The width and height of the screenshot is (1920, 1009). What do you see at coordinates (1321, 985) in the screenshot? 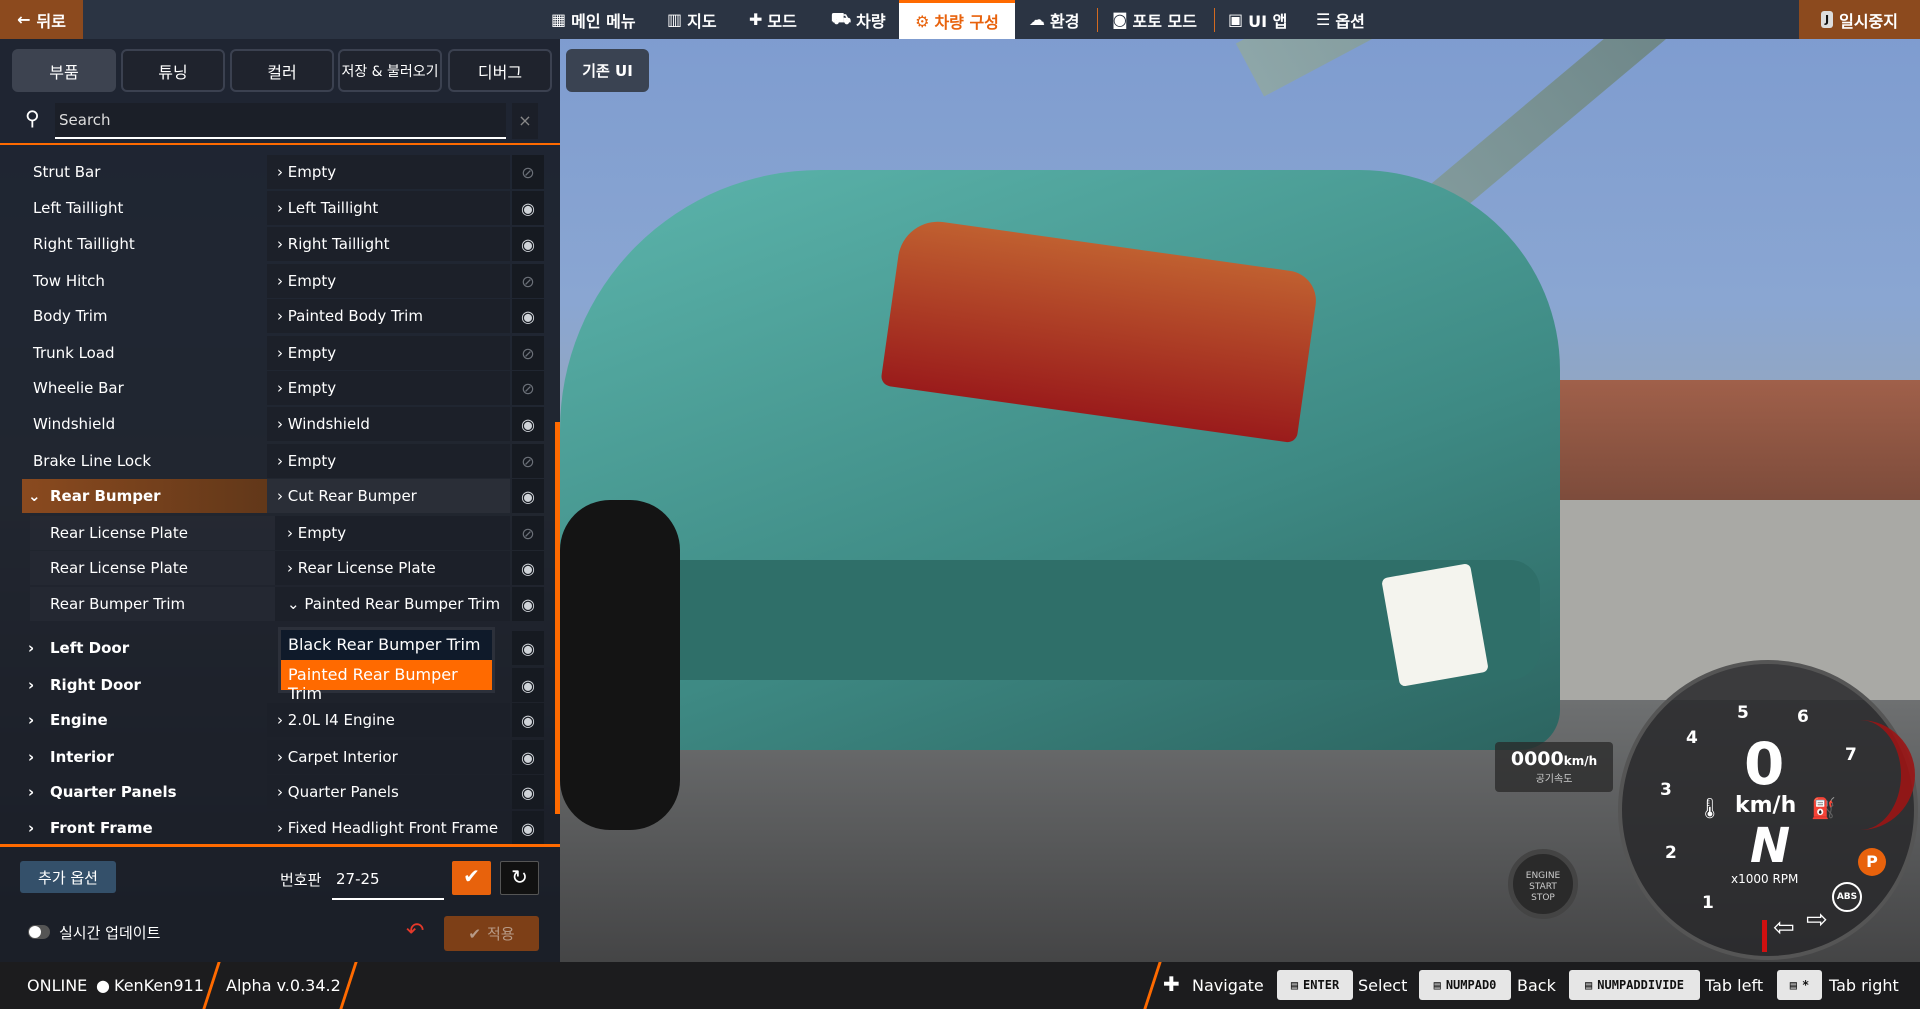
I see `key-label: ENTER` at bounding box center [1321, 985].